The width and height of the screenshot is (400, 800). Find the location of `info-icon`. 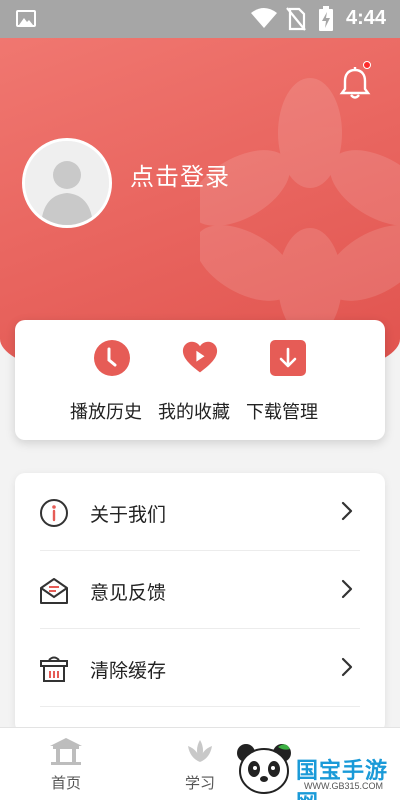

info-icon is located at coordinates (54, 513).